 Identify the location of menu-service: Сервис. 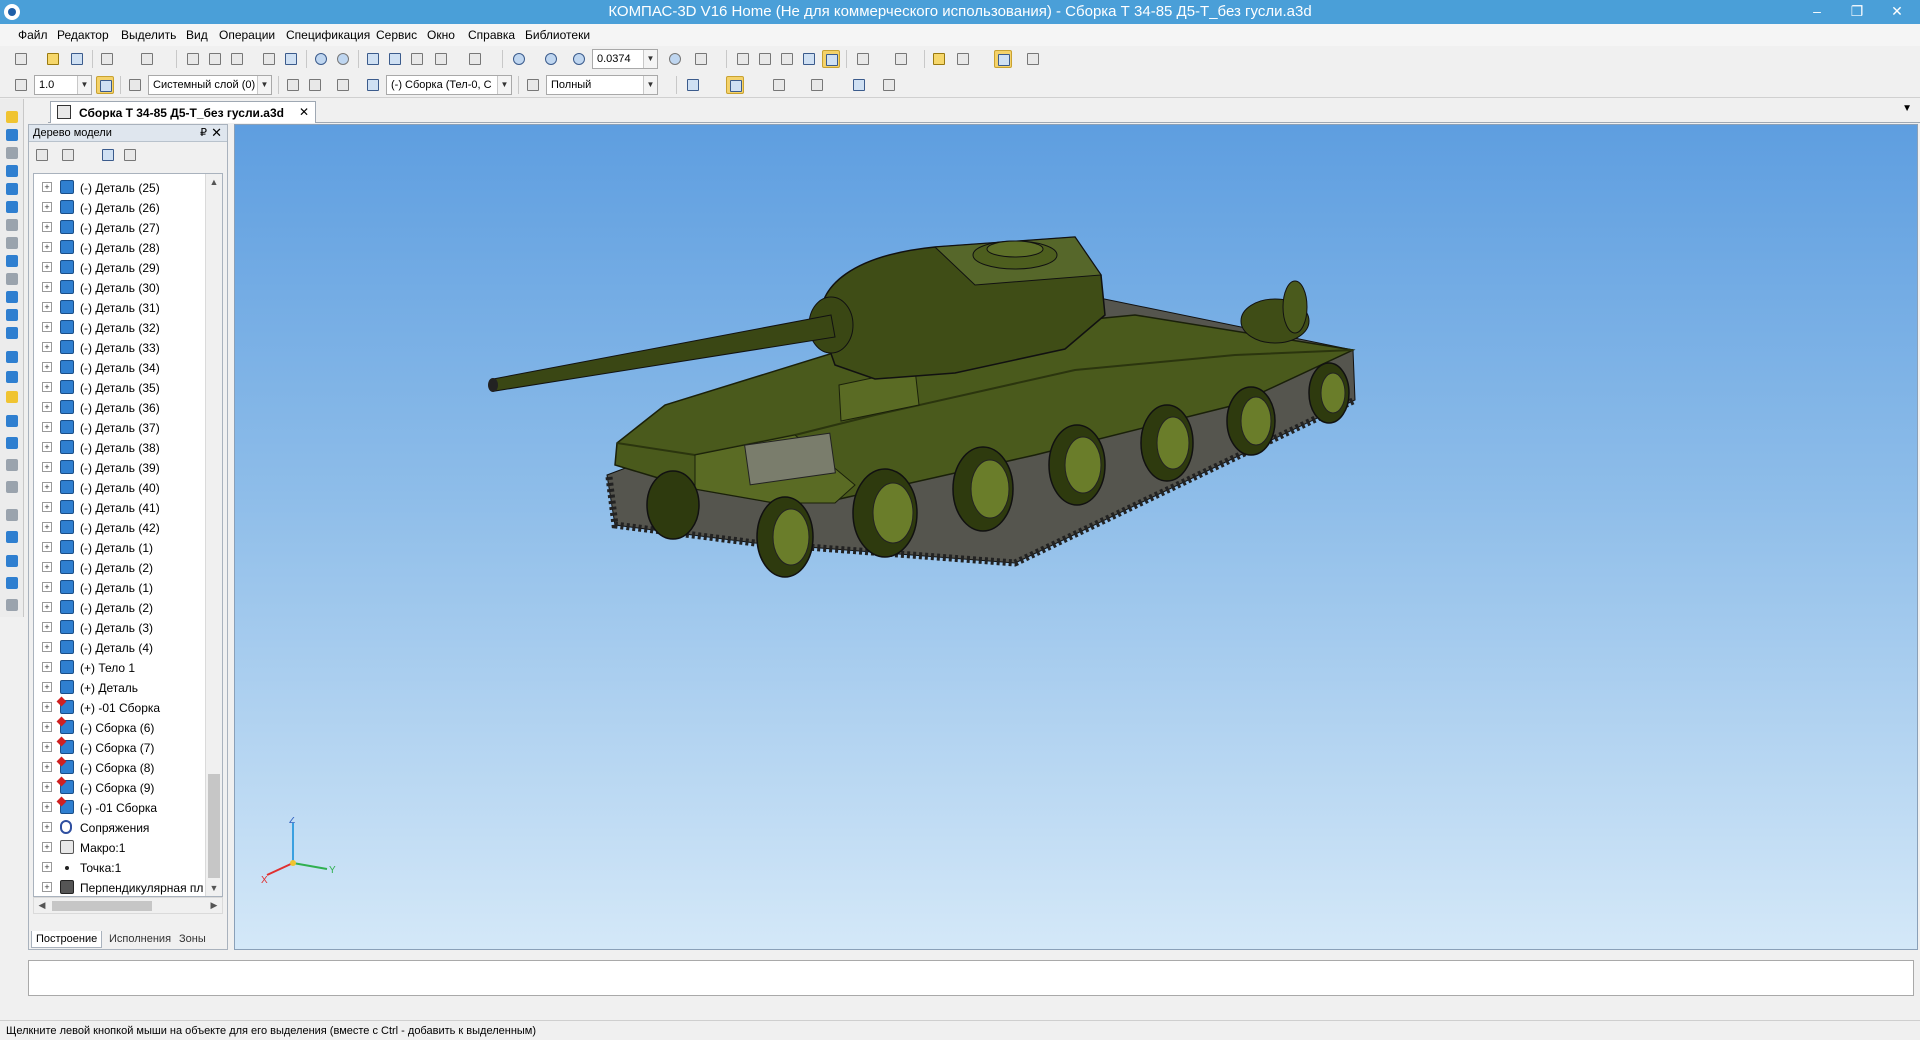
(396, 35).